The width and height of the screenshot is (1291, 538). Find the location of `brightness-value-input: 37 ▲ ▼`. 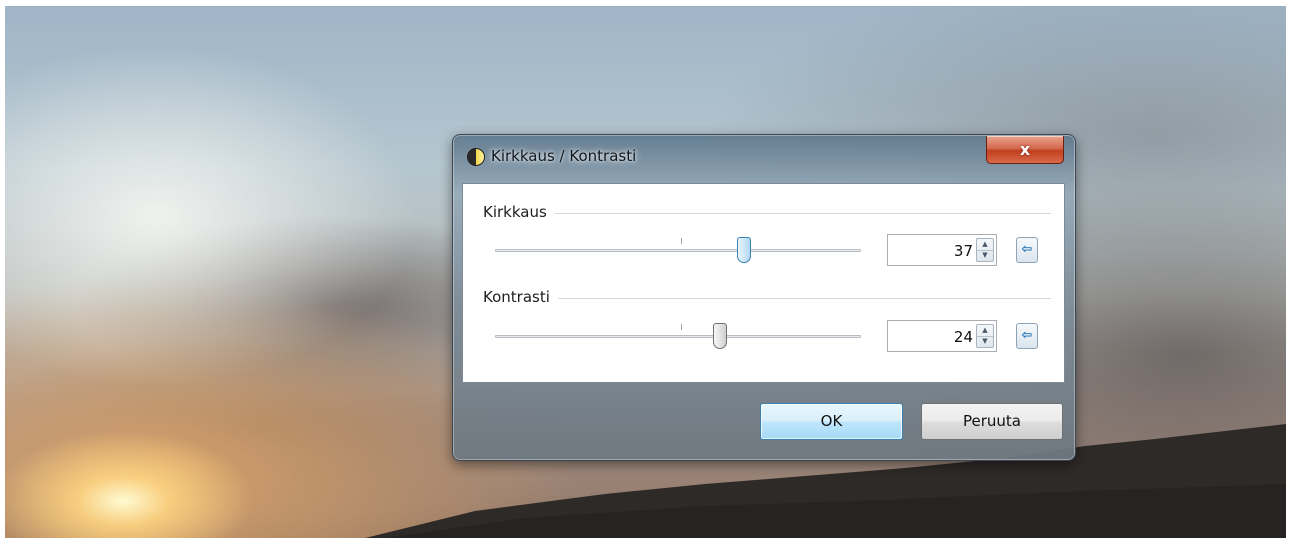

brightness-value-input: 37 ▲ ▼ is located at coordinates (942, 250).